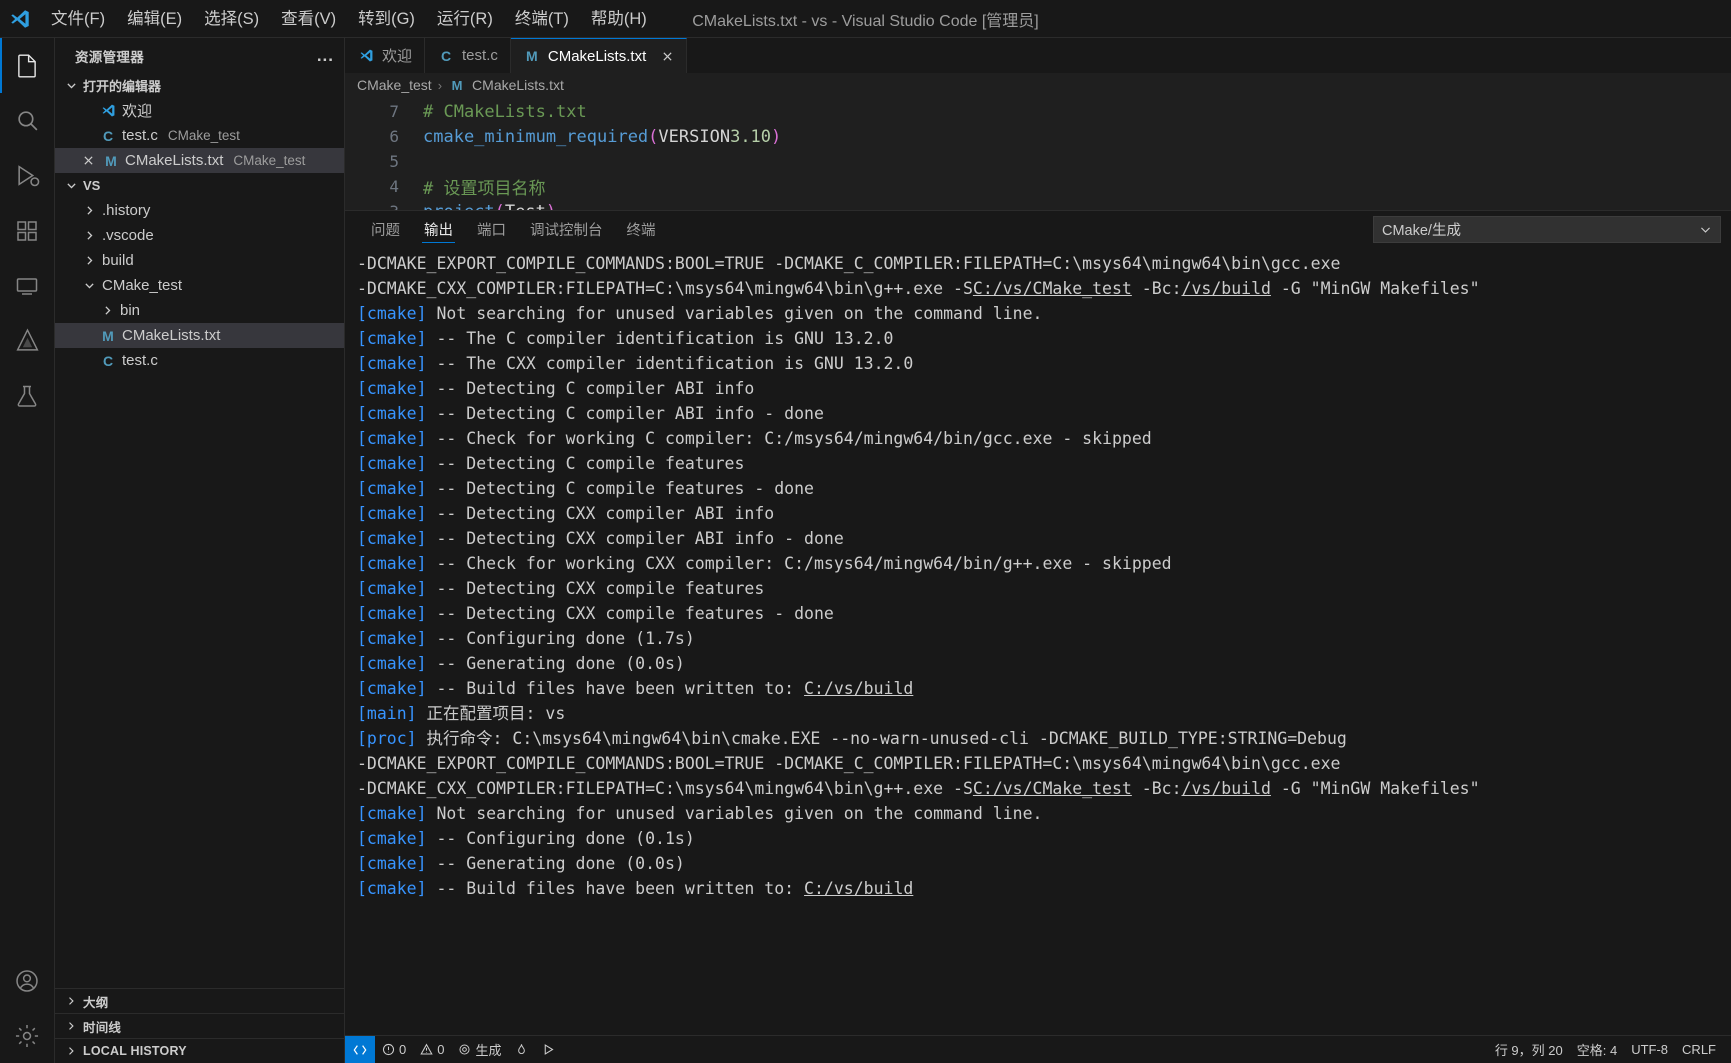 The height and width of the screenshot is (1063, 1731). Describe the element at coordinates (1699, 1049) in the screenshot. I see `eol: CRLF` at that location.